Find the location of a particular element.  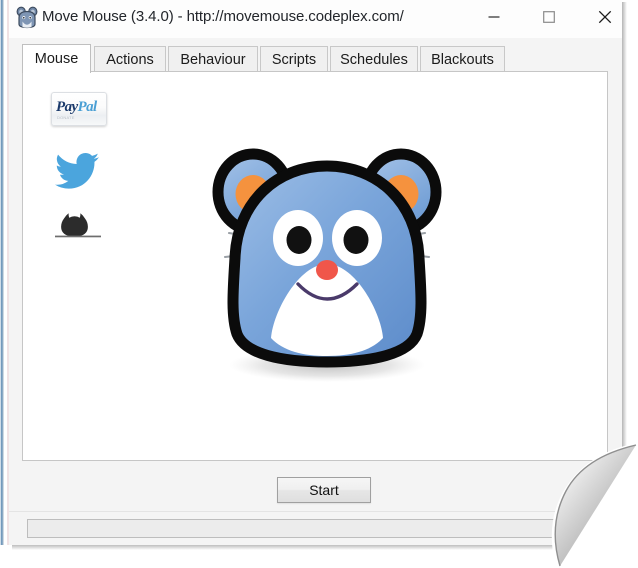

maximize-button is located at coordinates (549, 16).